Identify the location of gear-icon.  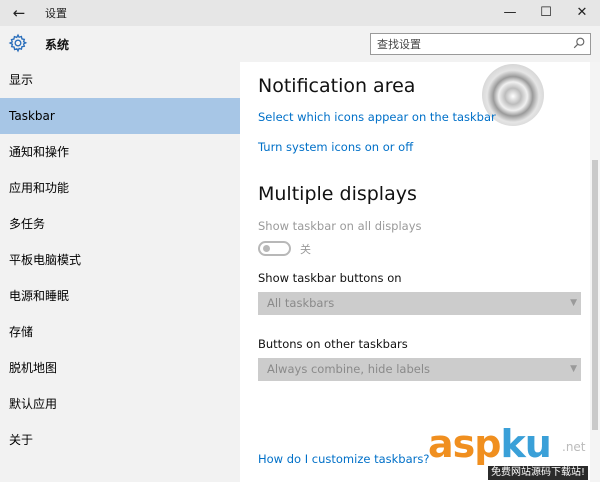
(18, 43).